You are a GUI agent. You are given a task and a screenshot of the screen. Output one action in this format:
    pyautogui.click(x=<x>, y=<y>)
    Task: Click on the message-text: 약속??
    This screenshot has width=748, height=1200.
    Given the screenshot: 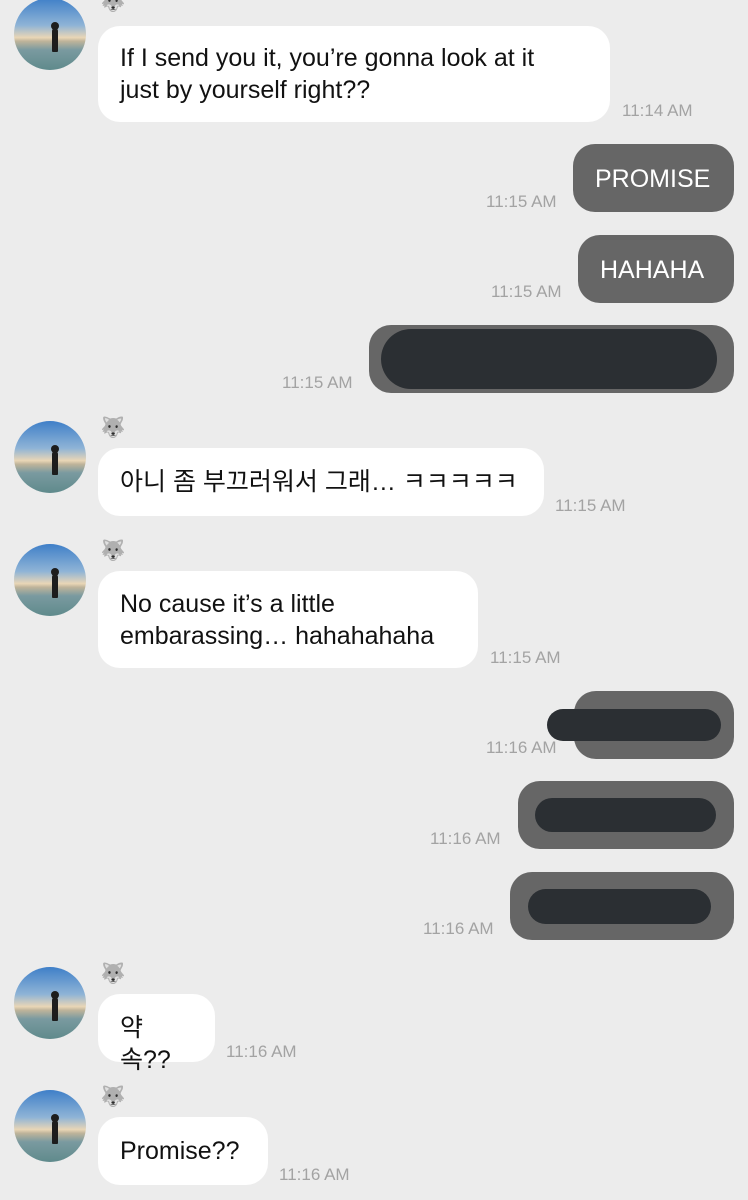 What is the action you would take?
    pyautogui.click(x=145, y=1044)
    